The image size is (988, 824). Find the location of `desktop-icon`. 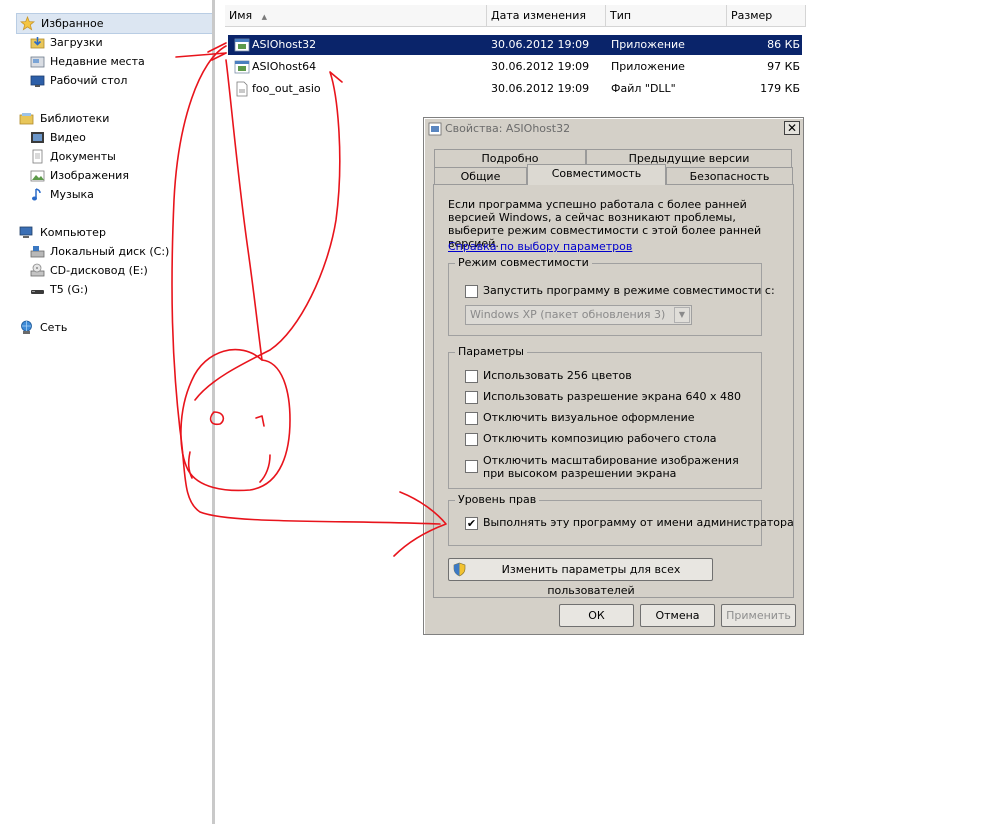

desktop-icon is located at coordinates (37, 80).